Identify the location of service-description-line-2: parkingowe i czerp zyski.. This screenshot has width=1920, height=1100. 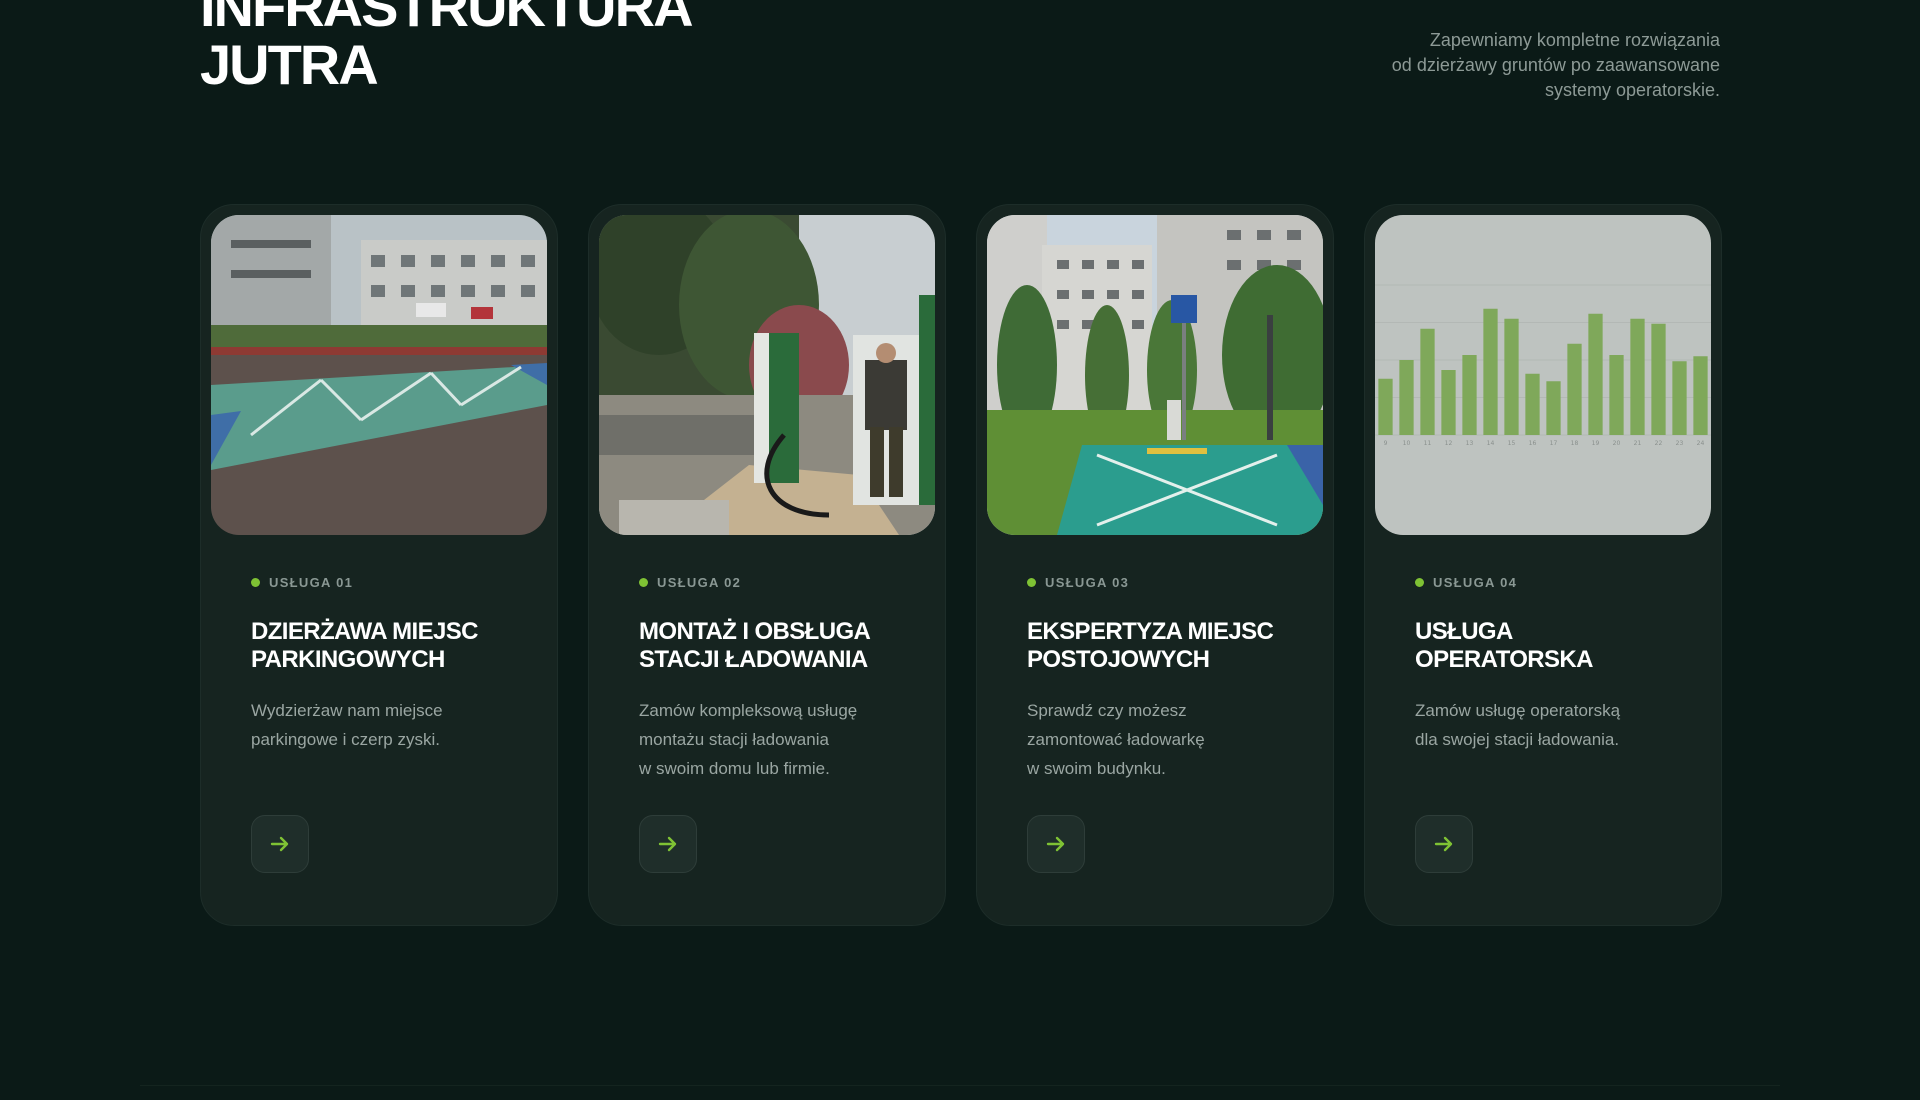
(345, 739).